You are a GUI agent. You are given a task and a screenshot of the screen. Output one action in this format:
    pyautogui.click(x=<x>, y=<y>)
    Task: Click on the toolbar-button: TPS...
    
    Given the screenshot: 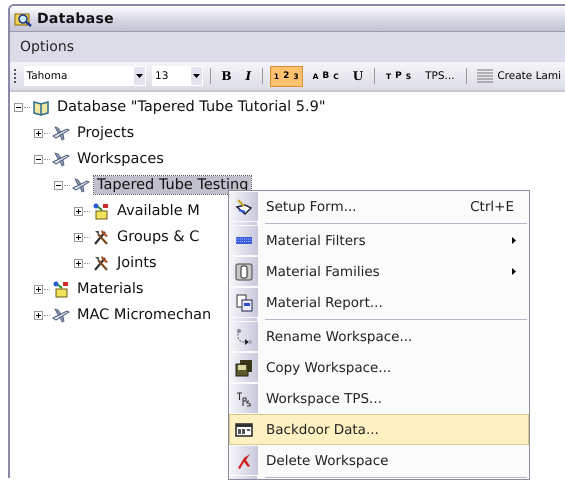 What is the action you would take?
    pyautogui.click(x=440, y=76)
    